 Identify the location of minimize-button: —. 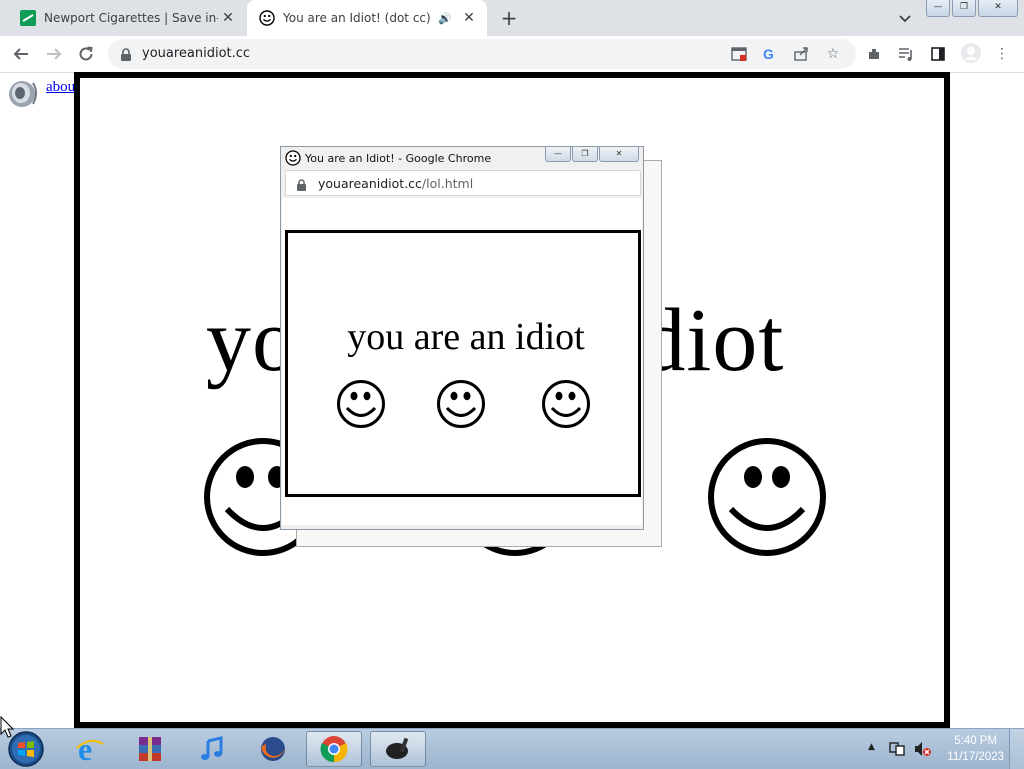
(938, 8).